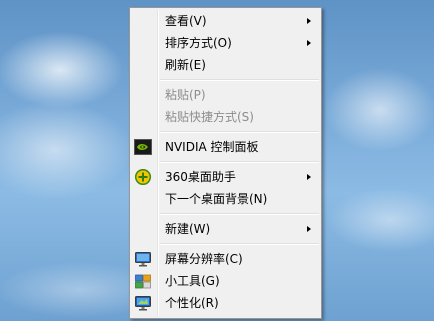 Image resolution: width=434 pixels, height=321 pixels. What do you see at coordinates (200, 177) in the screenshot?
I see `menu-item-label: 360桌面助手` at bounding box center [200, 177].